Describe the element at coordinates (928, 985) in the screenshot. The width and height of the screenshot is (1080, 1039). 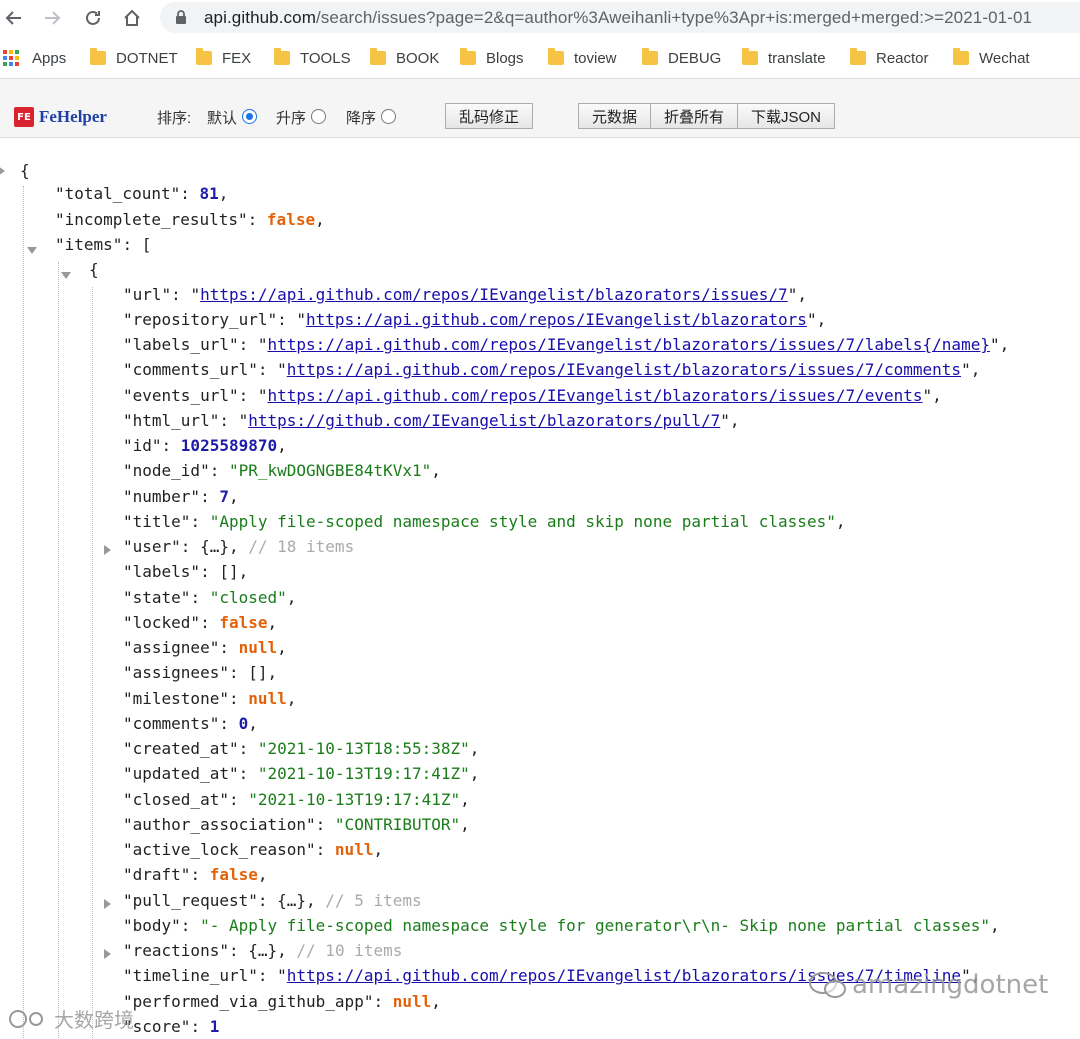
I see `watermark-right: amazingdotnet` at that location.